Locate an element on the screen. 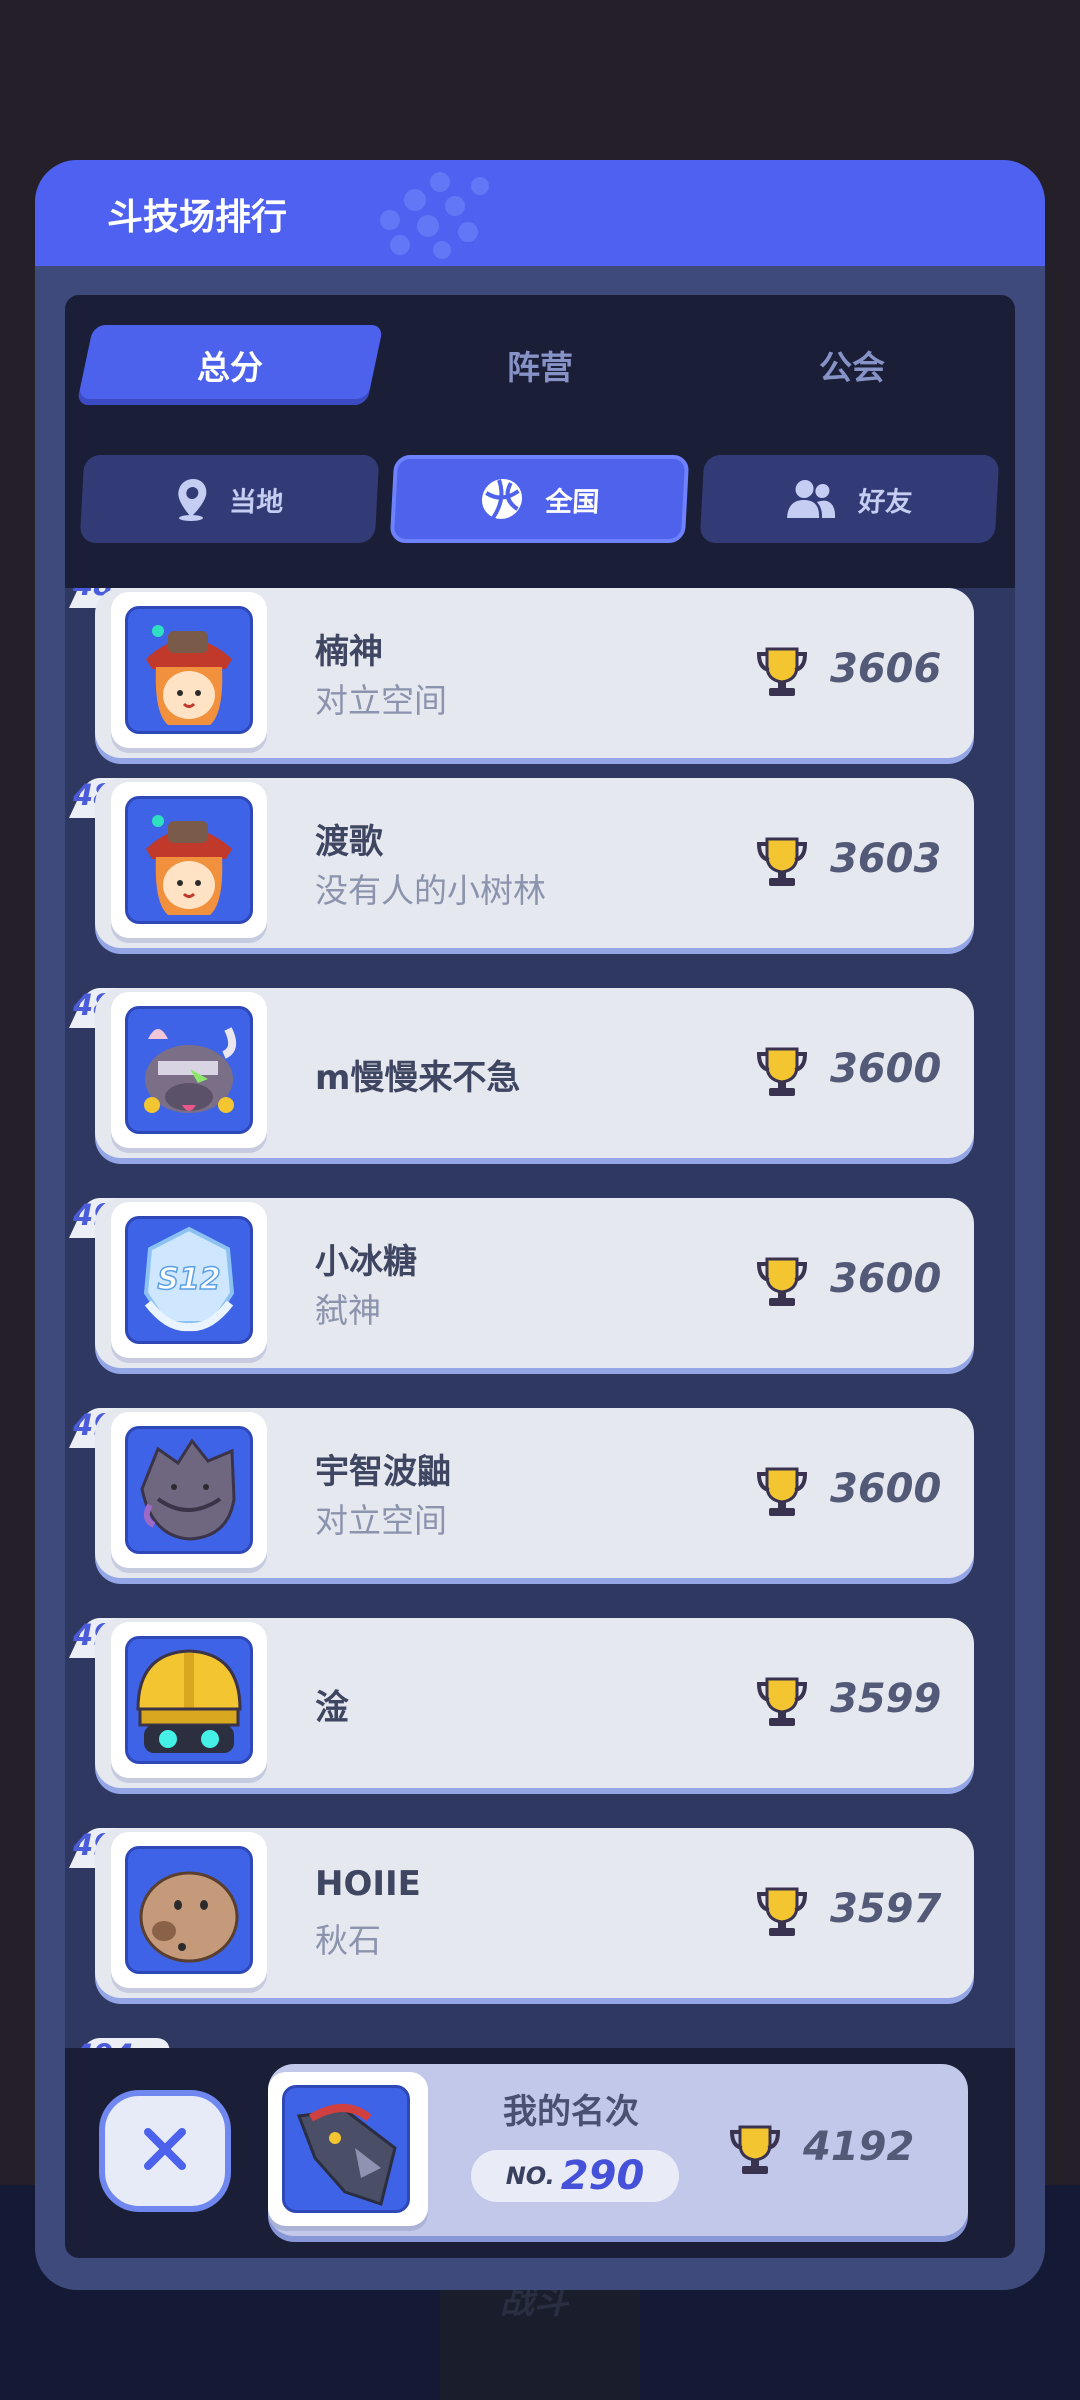 The image size is (1080, 2400). filter-label: 好友 is located at coordinates (885, 502).